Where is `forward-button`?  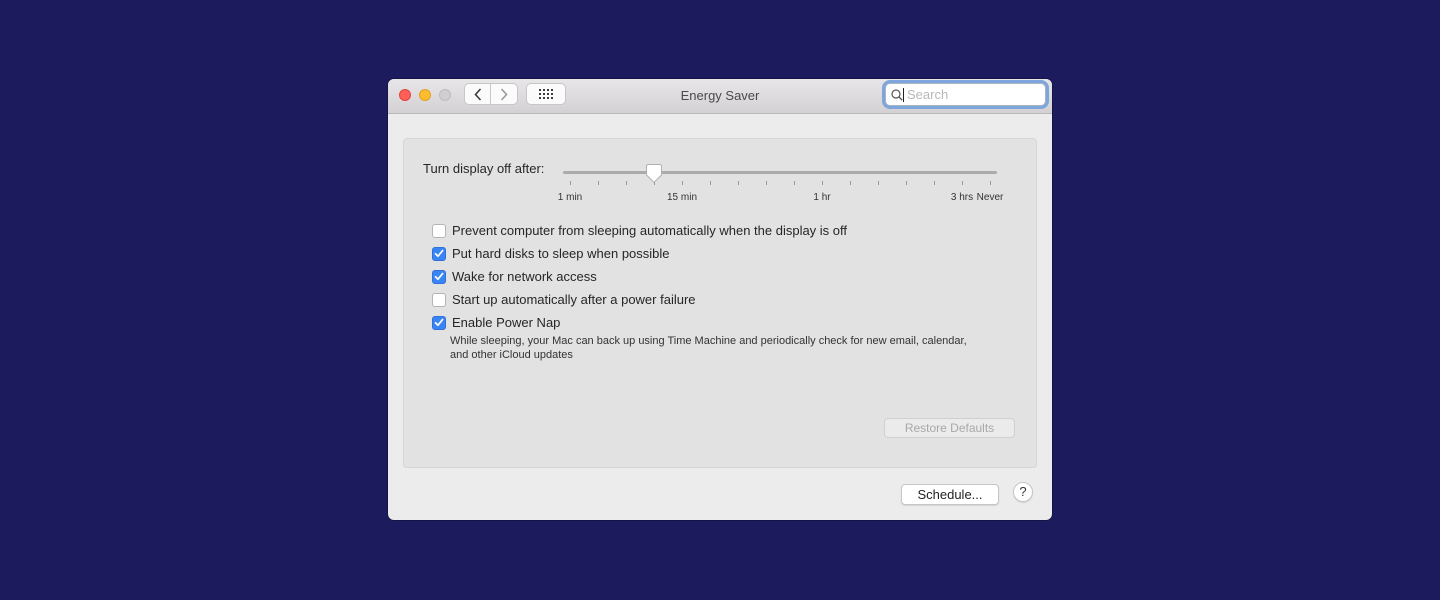
forward-button is located at coordinates (504, 94).